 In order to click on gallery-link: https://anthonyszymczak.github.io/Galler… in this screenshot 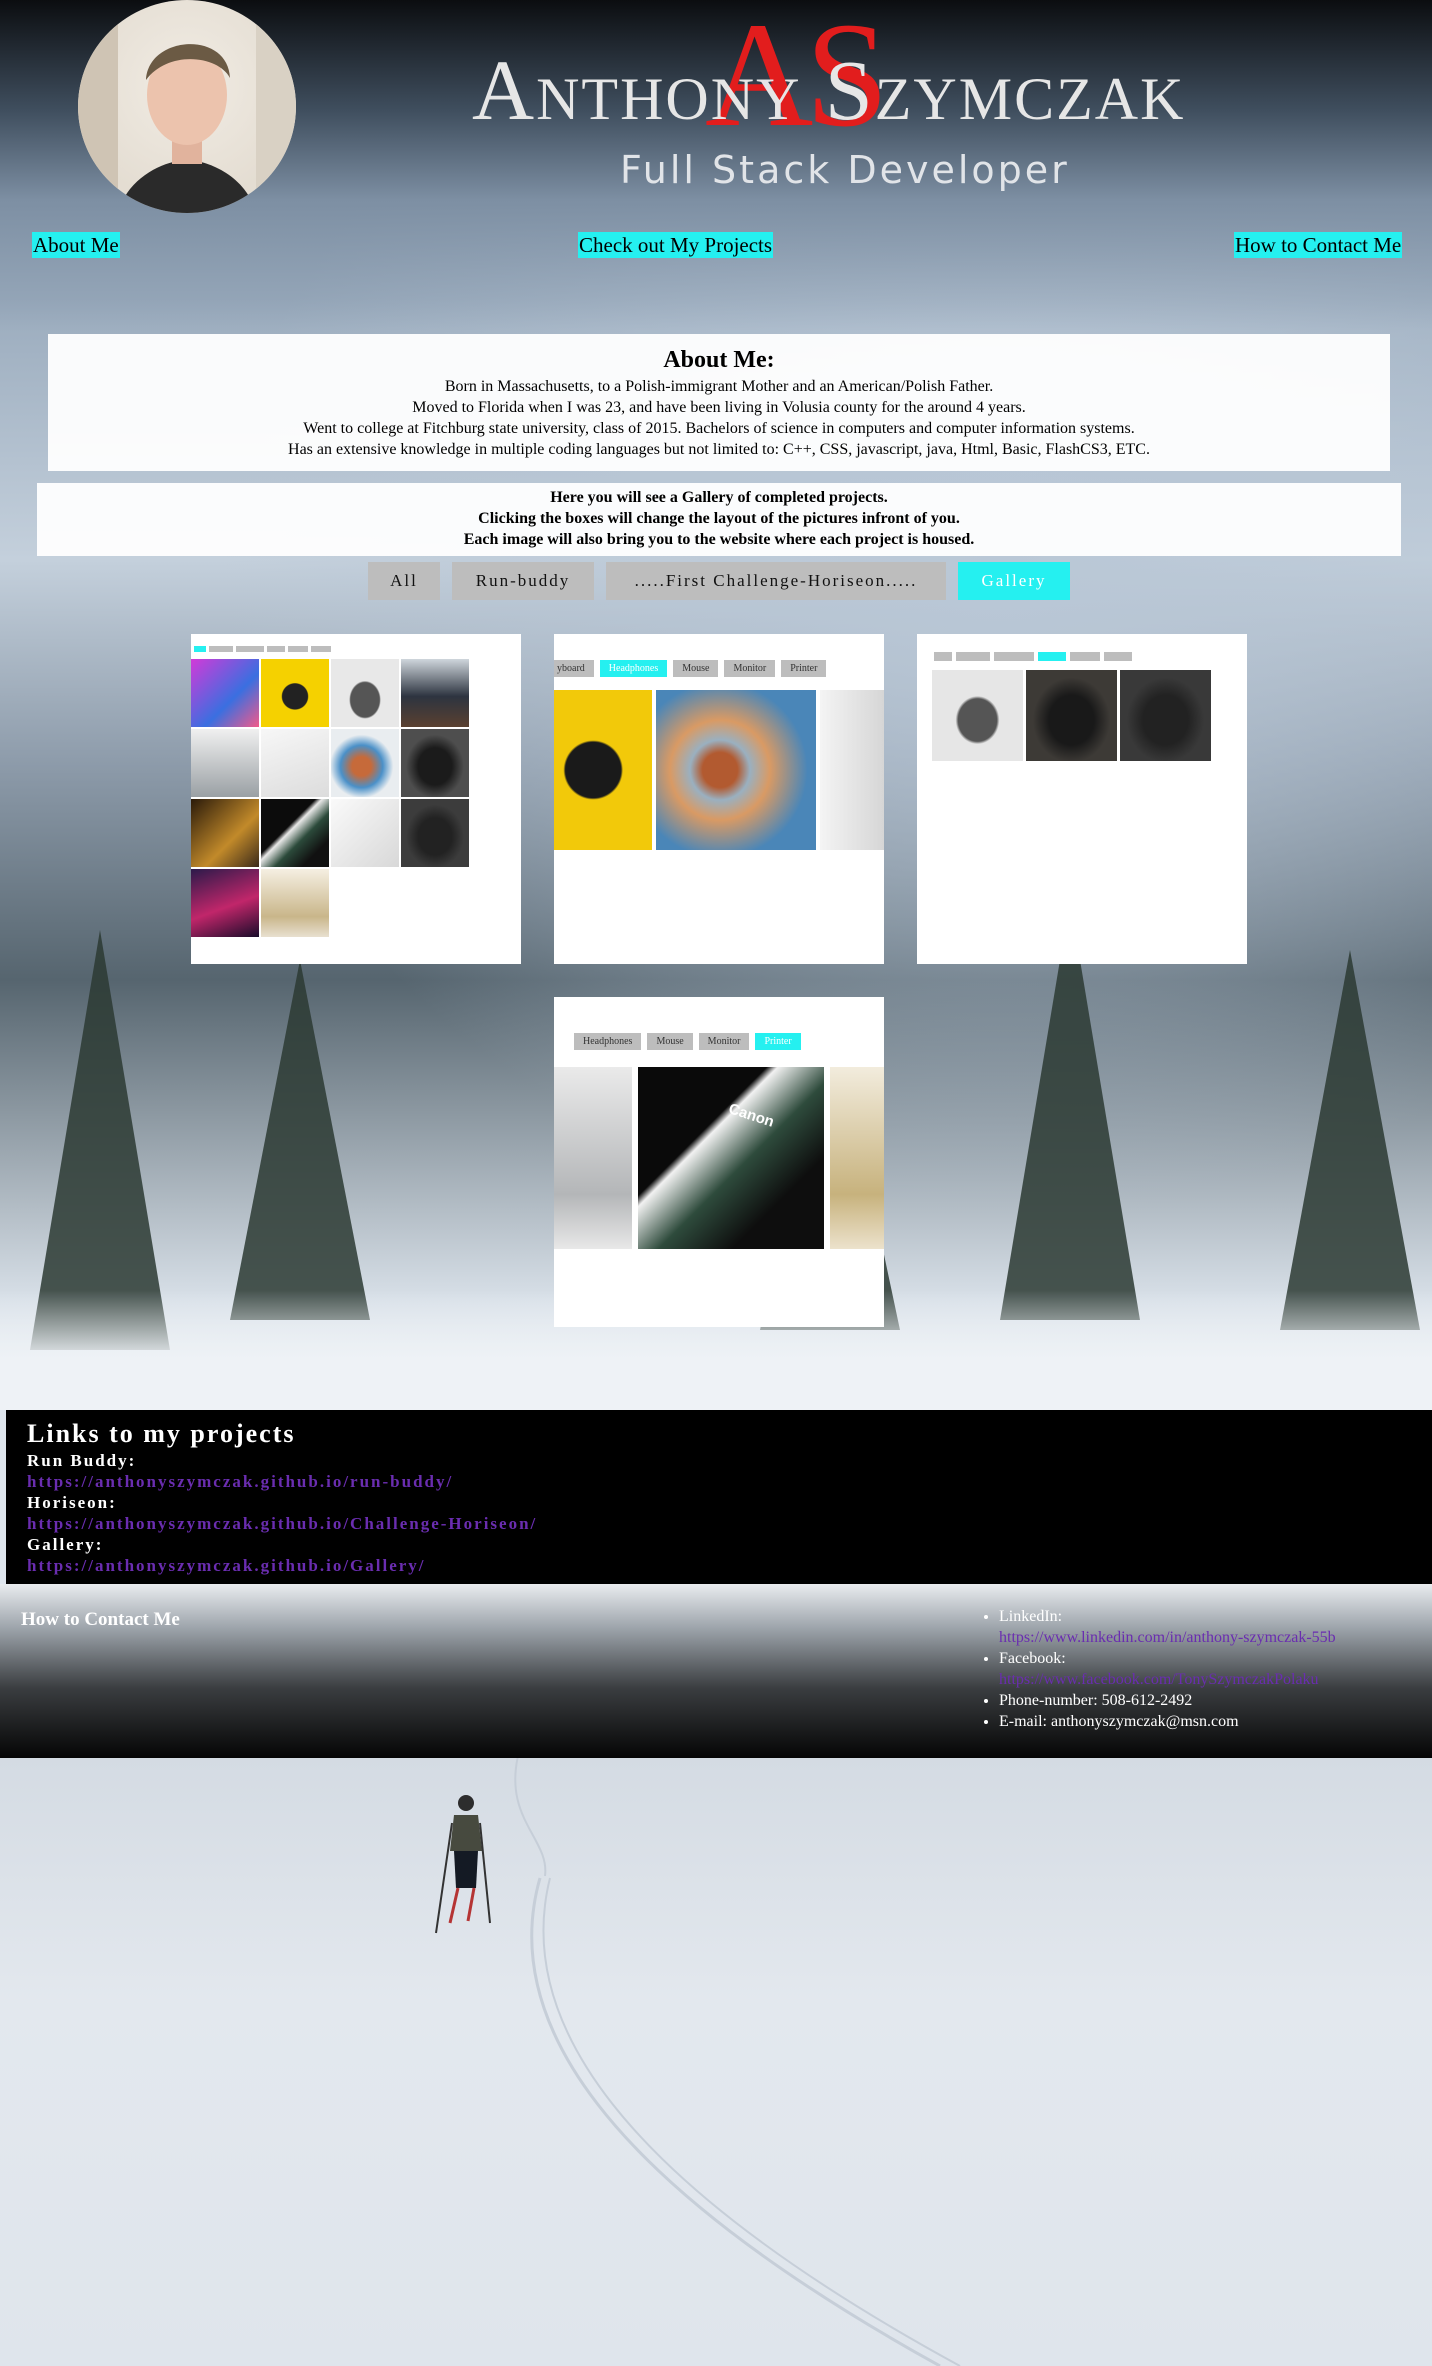, I will do `click(226, 1565)`.